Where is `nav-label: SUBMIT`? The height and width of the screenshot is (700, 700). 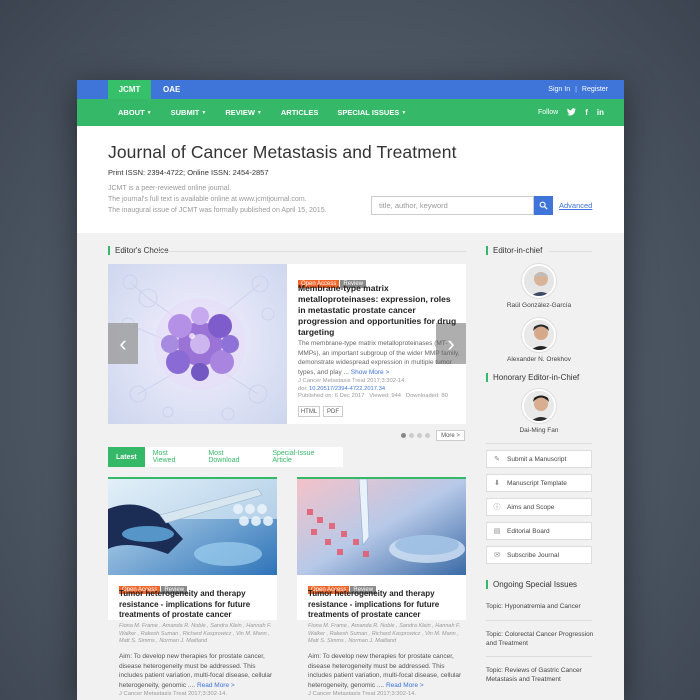 nav-label: SUBMIT is located at coordinates (185, 112).